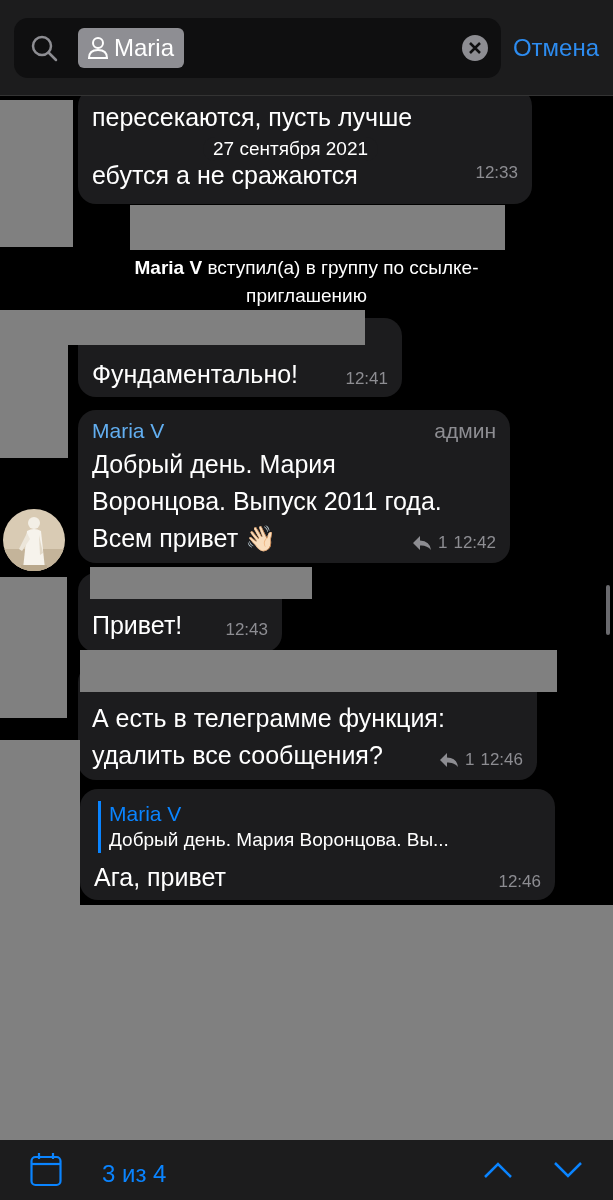  Describe the element at coordinates (184, 538) in the screenshot. I see `message-text: Всем привет 👋🏻` at that location.